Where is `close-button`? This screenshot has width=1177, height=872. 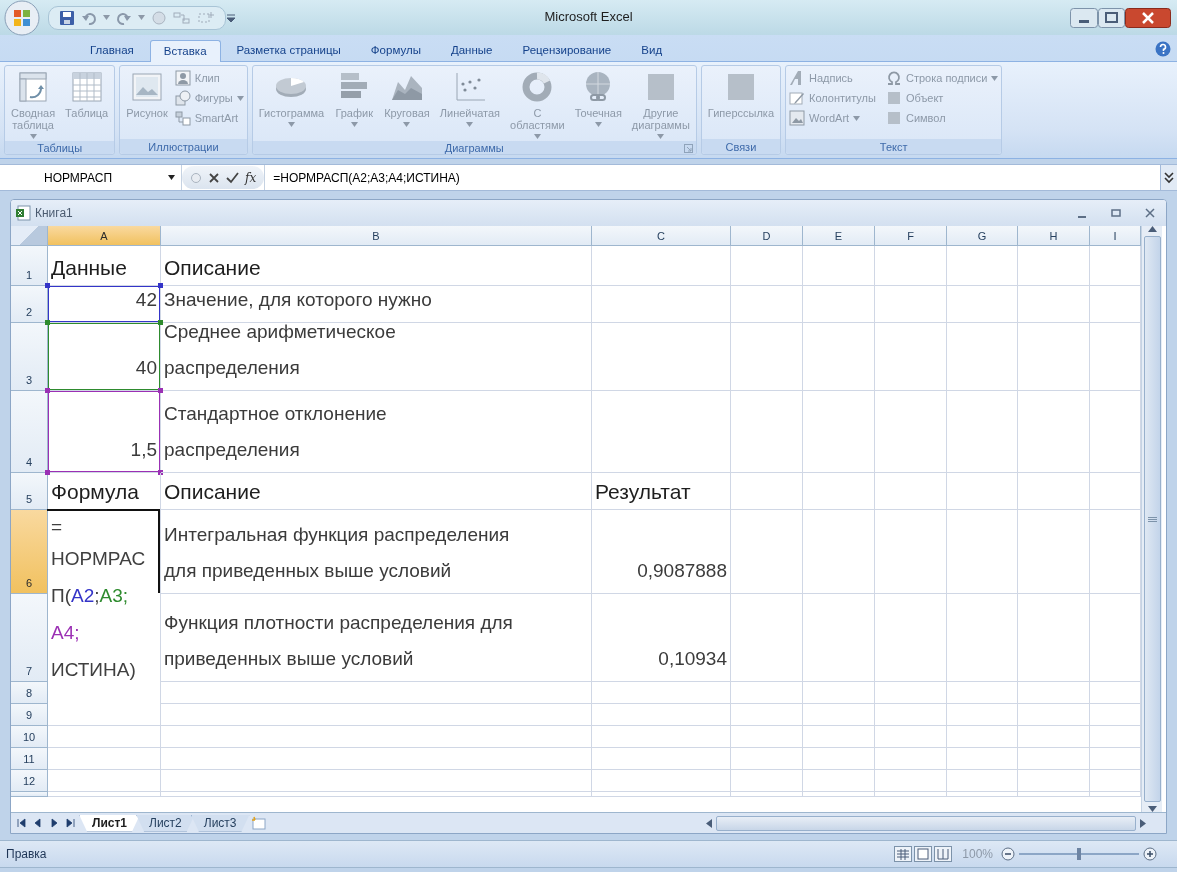
close-button is located at coordinates (1148, 17).